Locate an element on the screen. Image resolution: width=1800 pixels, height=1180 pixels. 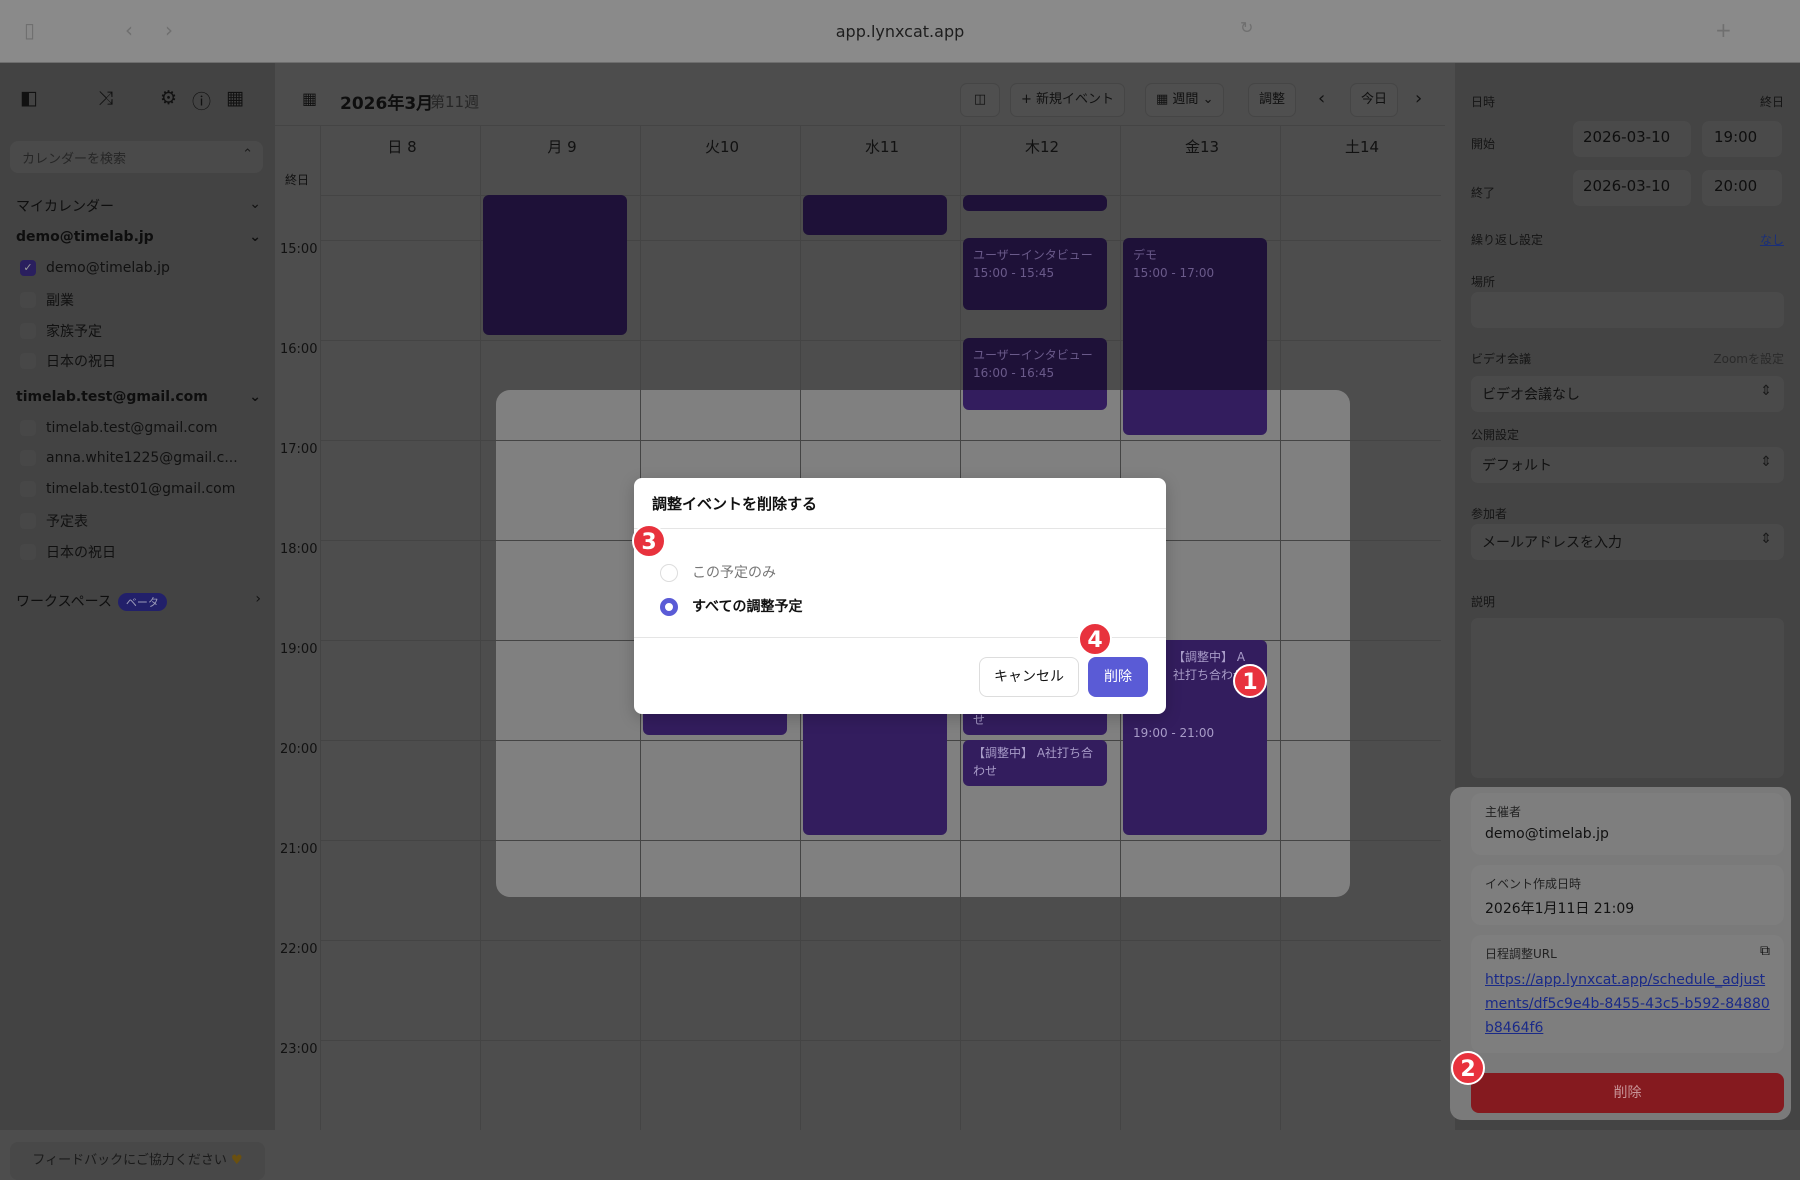
reload-icon: ↻ is located at coordinates (1246, 27).